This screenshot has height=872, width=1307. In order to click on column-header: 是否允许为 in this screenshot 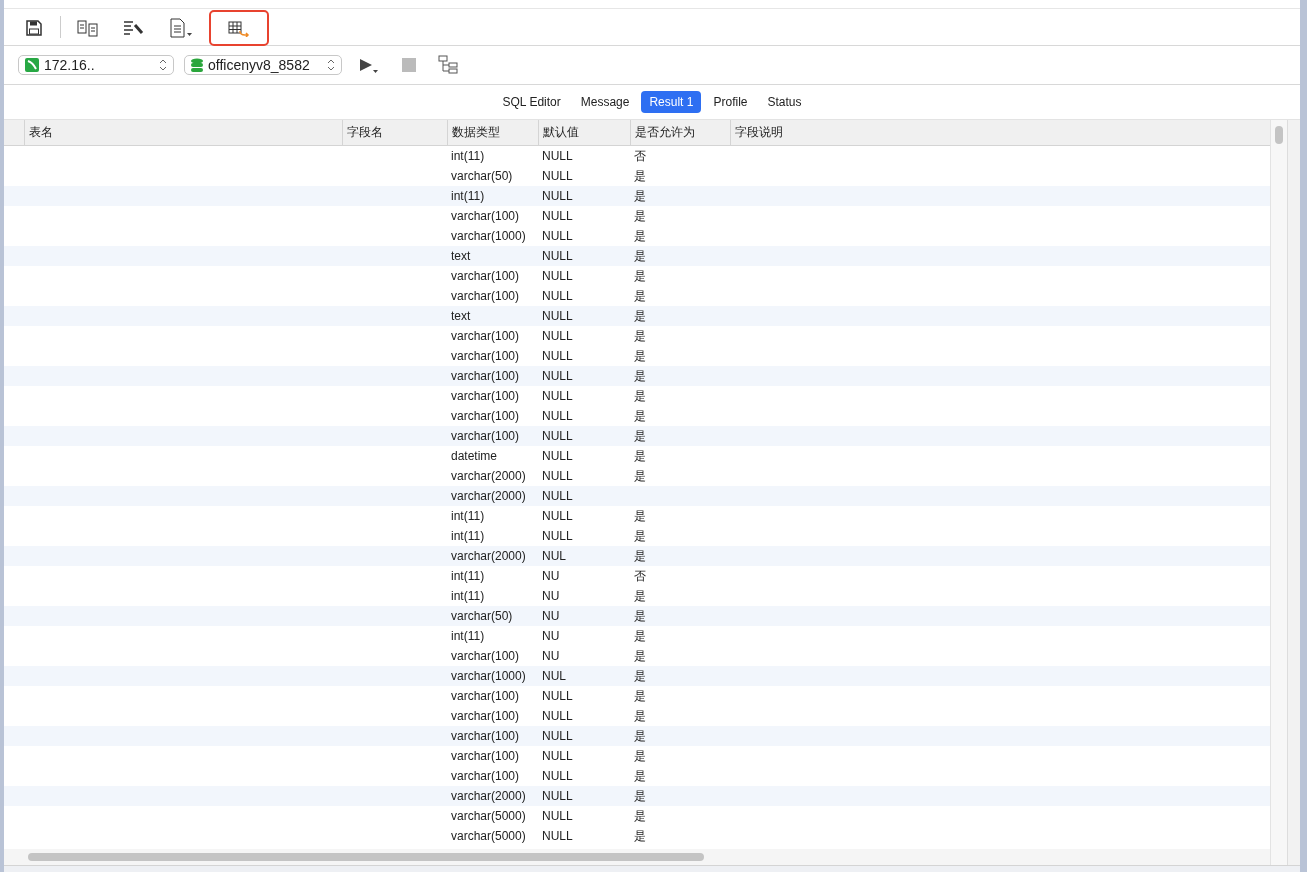, I will do `click(680, 132)`.